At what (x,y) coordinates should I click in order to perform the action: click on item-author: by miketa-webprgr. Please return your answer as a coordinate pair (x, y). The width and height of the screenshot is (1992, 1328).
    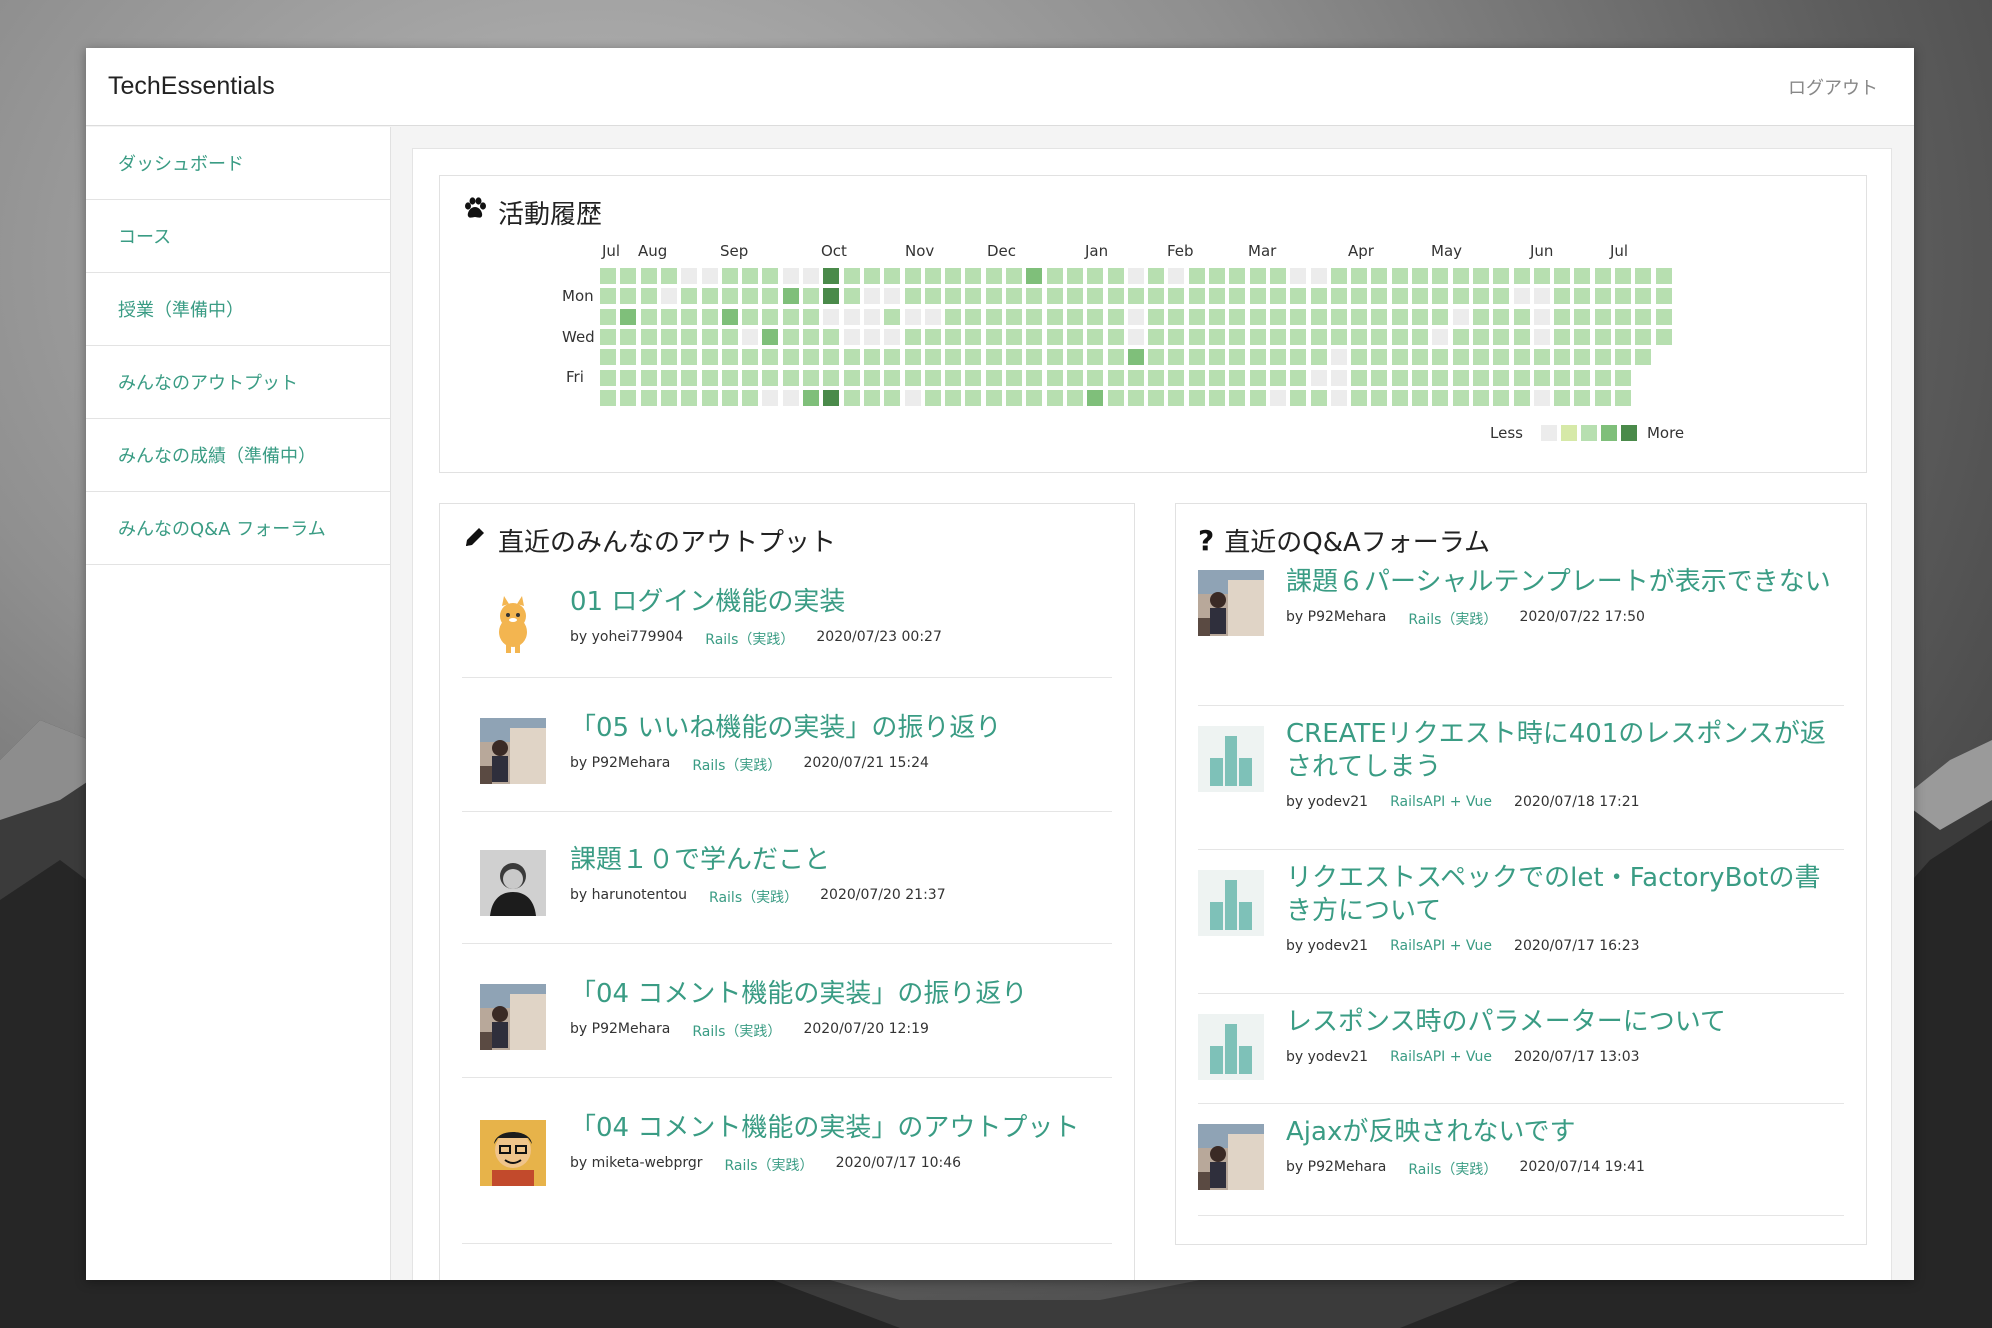
    Looking at the image, I should click on (636, 1165).